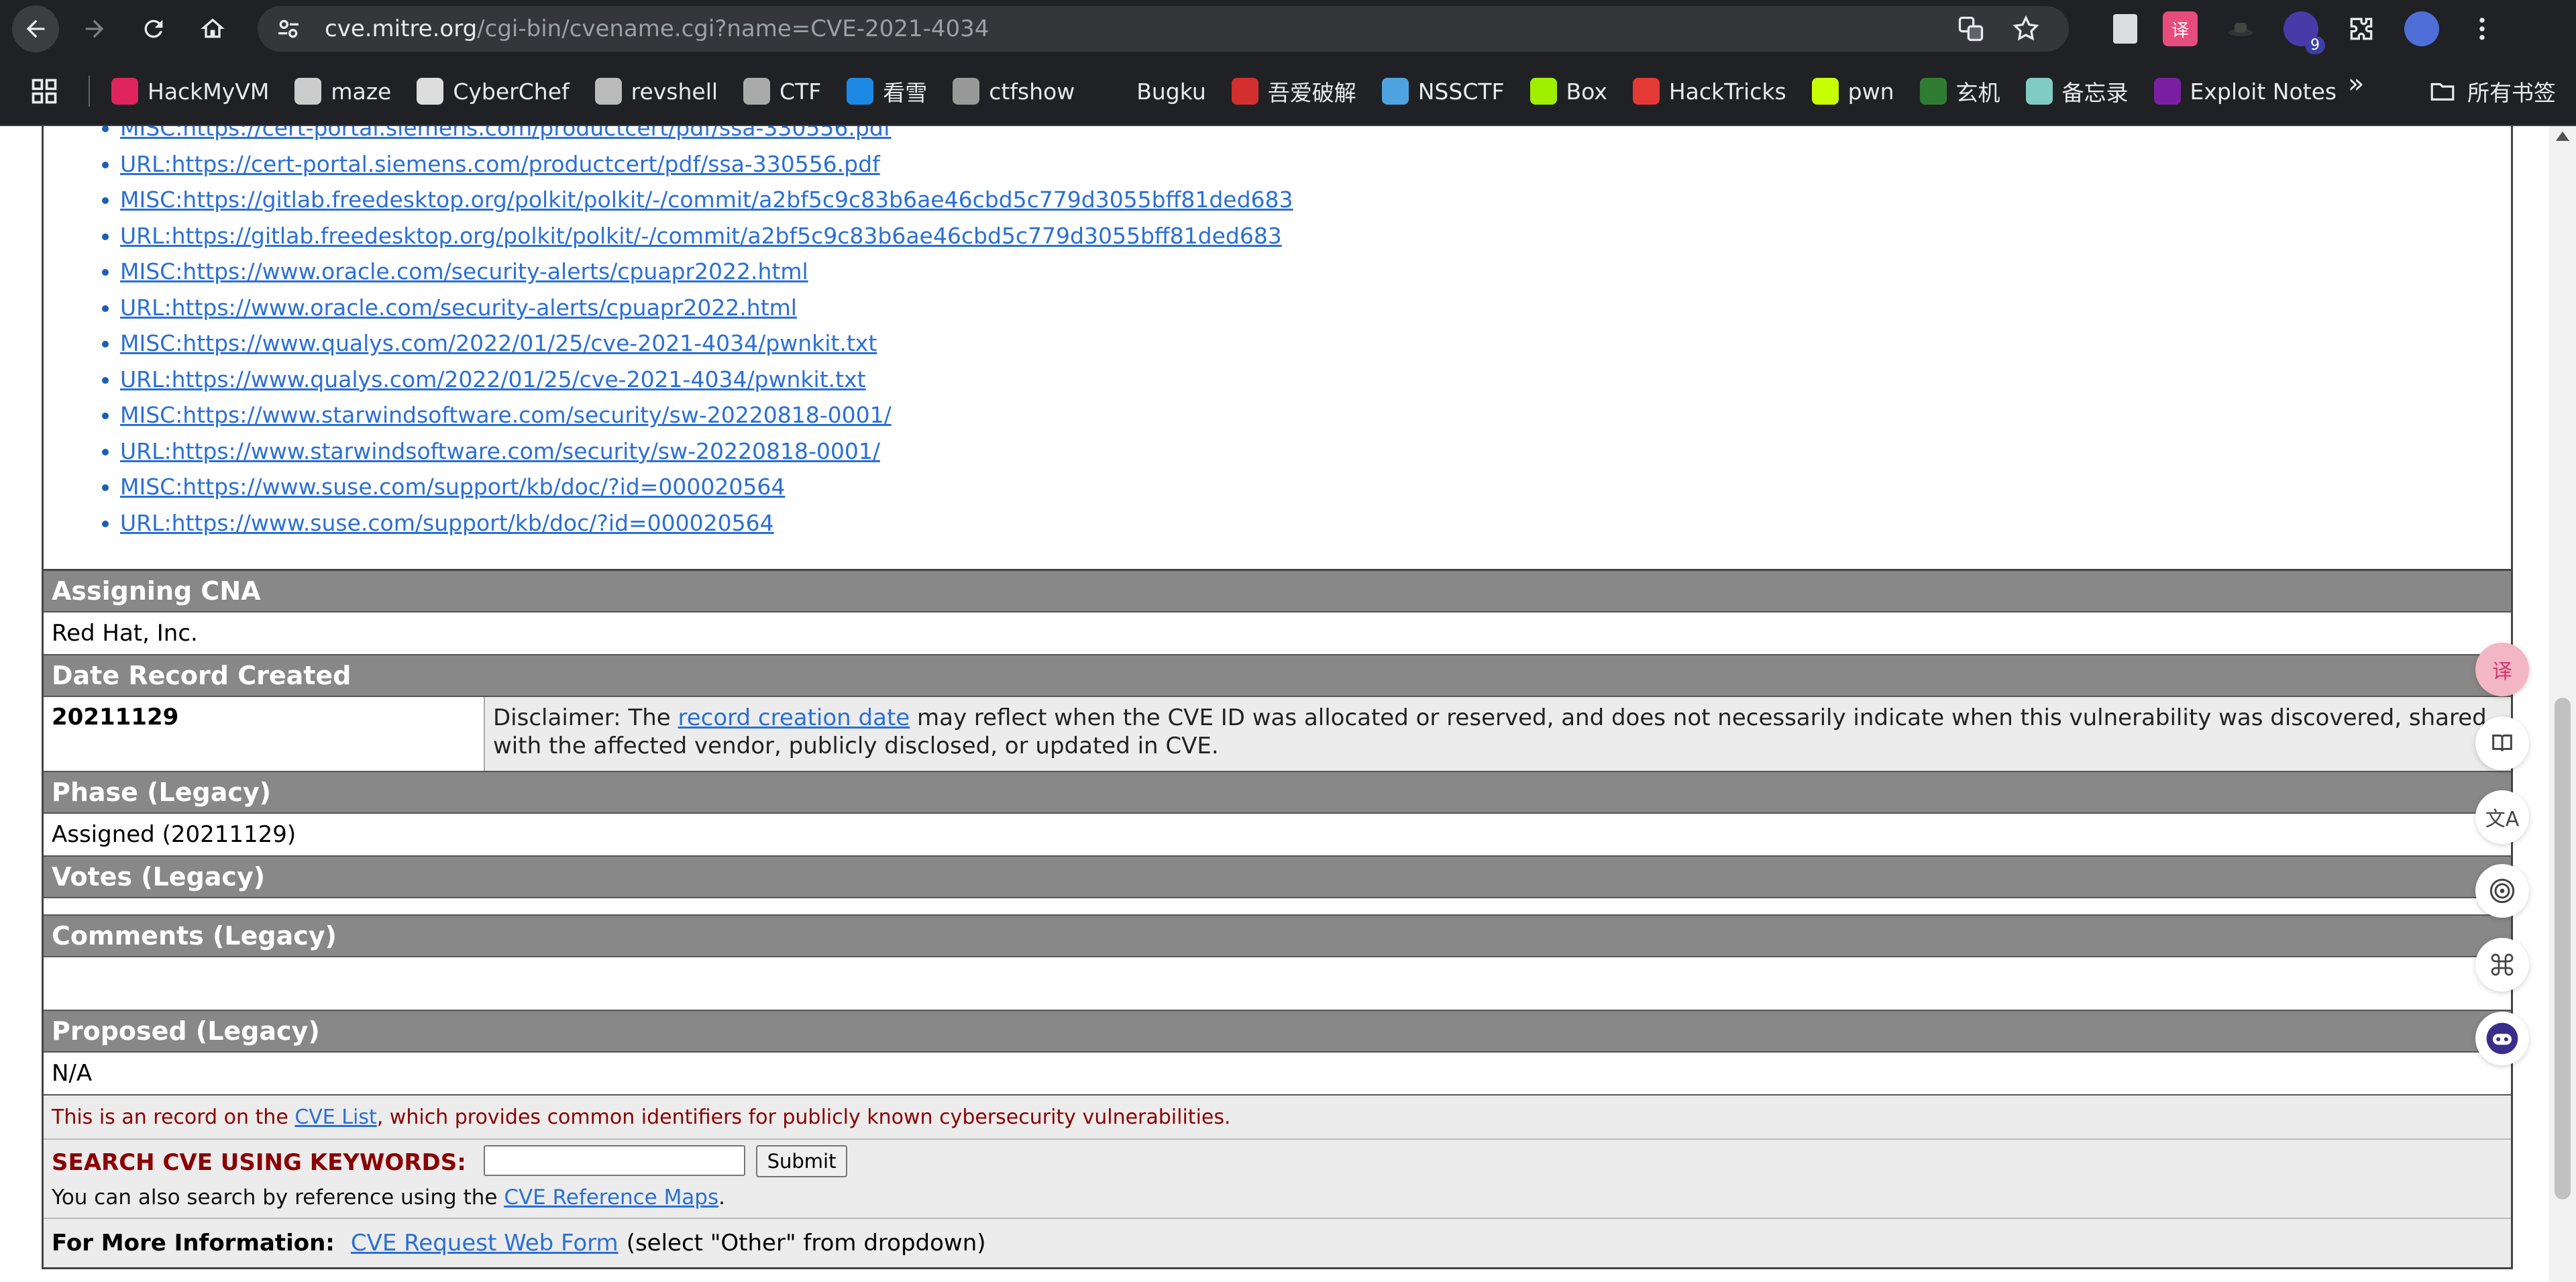  I want to click on bookmarks-separator, so click(89, 91).